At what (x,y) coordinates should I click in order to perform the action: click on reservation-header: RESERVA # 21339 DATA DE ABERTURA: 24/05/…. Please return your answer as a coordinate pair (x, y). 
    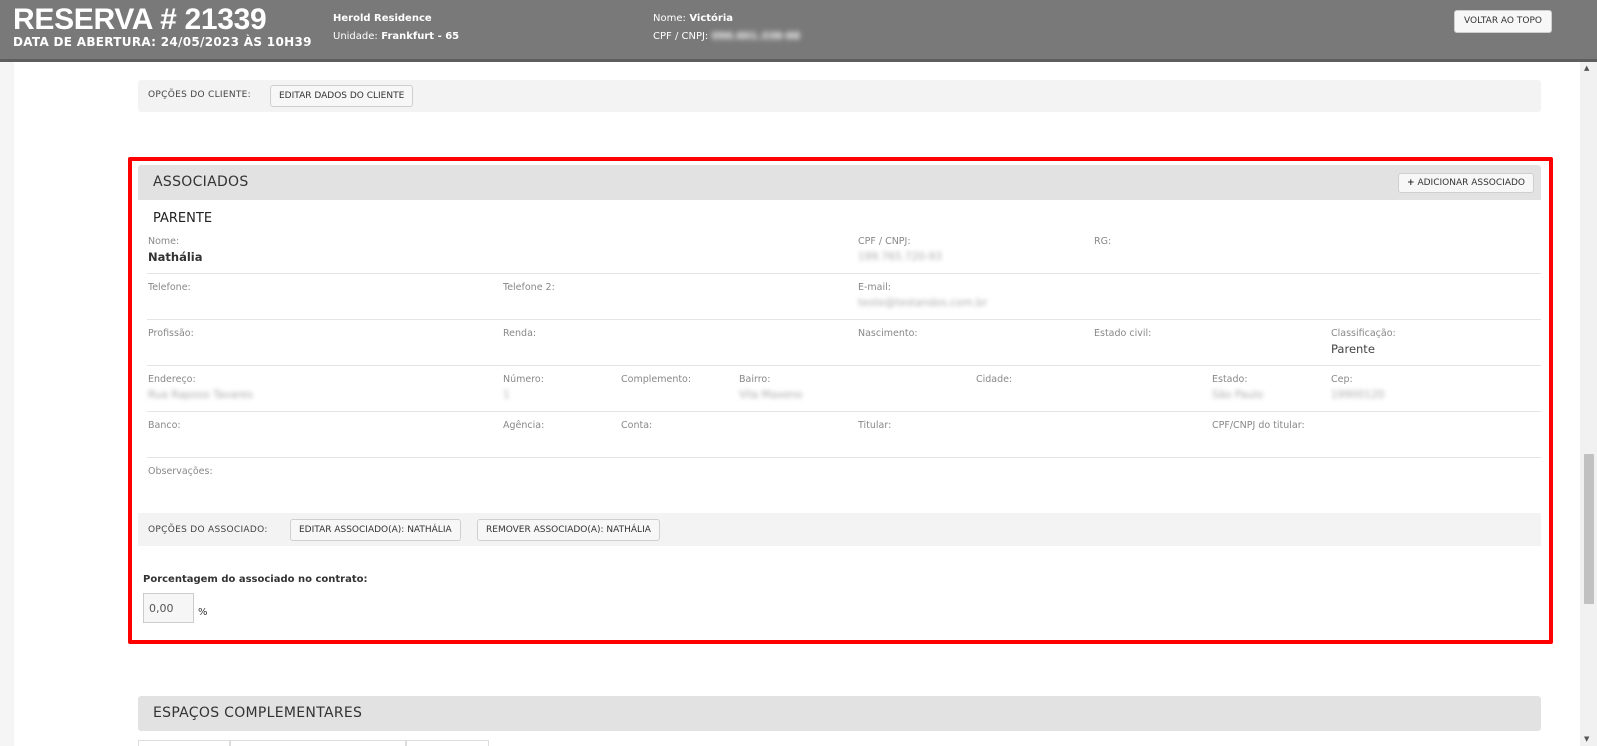
    Looking at the image, I should click on (798, 31).